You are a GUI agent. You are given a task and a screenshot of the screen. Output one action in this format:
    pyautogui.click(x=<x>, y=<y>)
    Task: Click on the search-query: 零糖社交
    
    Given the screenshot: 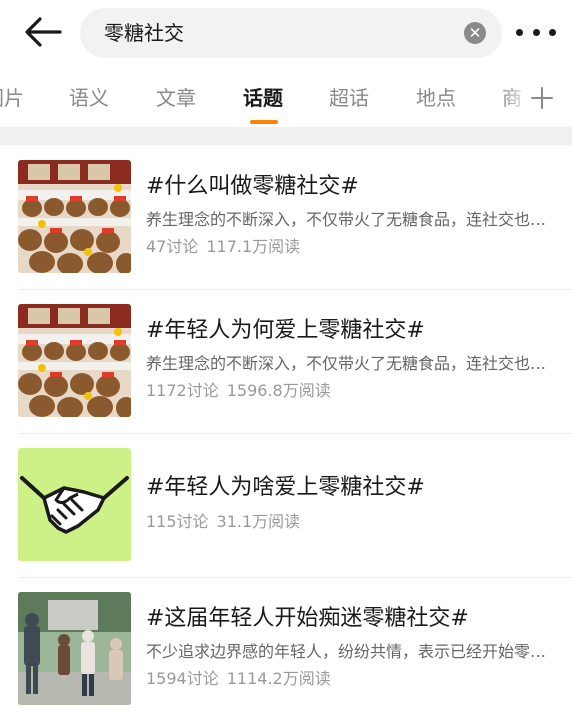 What is the action you would take?
    pyautogui.click(x=144, y=33)
    